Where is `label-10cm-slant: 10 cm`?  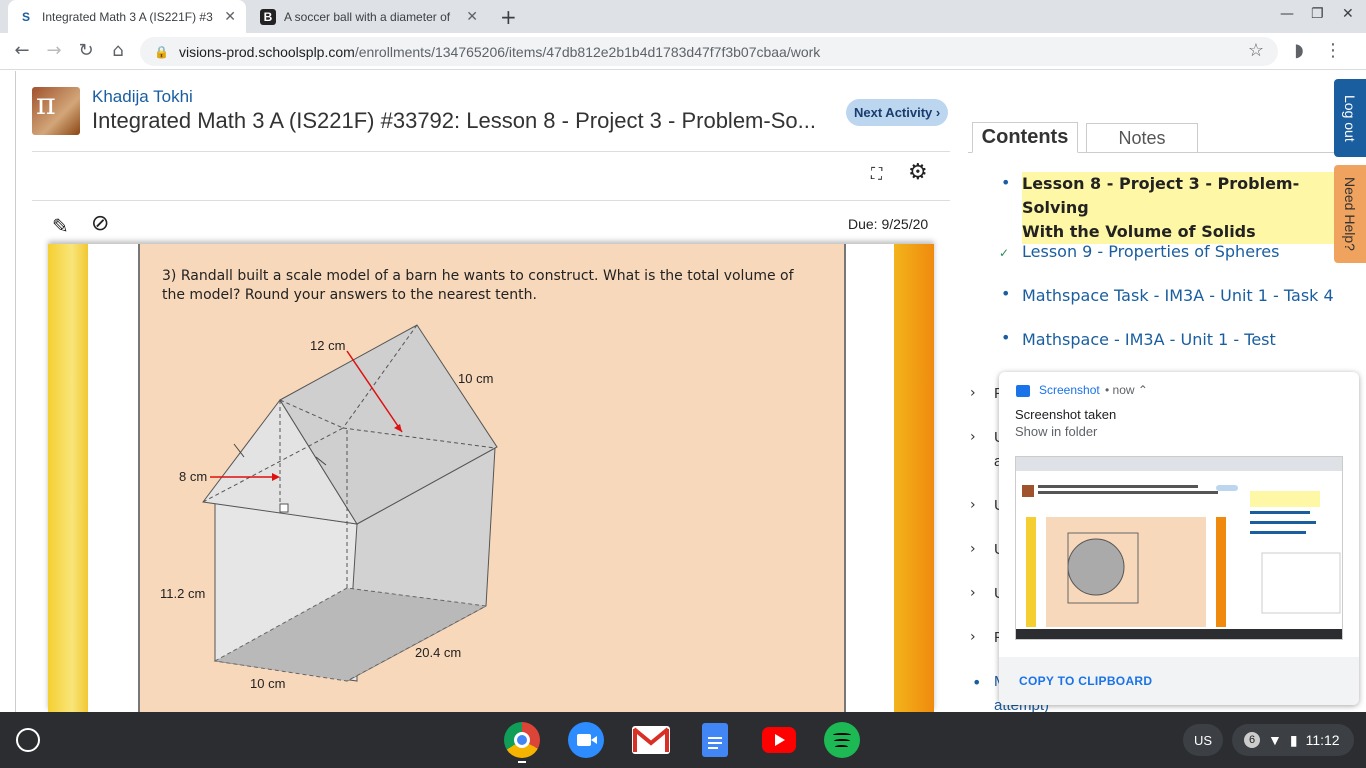
label-10cm-slant: 10 cm is located at coordinates (476, 378).